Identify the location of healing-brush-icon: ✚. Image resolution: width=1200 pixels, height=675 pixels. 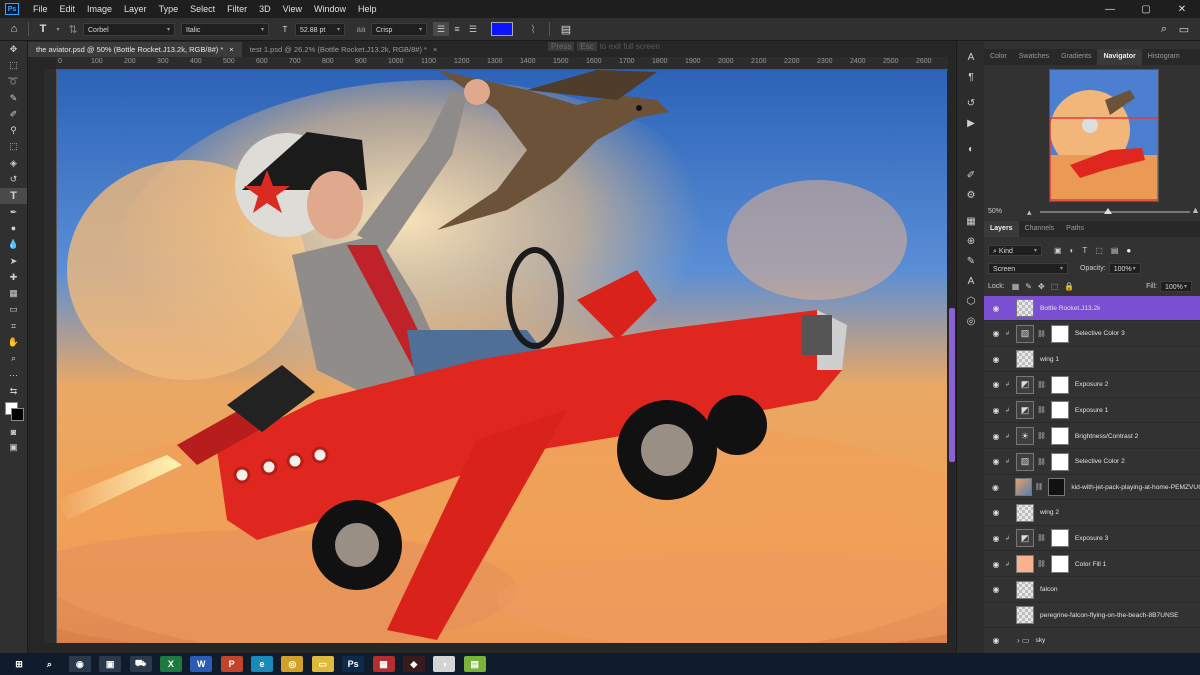
(13, 277).